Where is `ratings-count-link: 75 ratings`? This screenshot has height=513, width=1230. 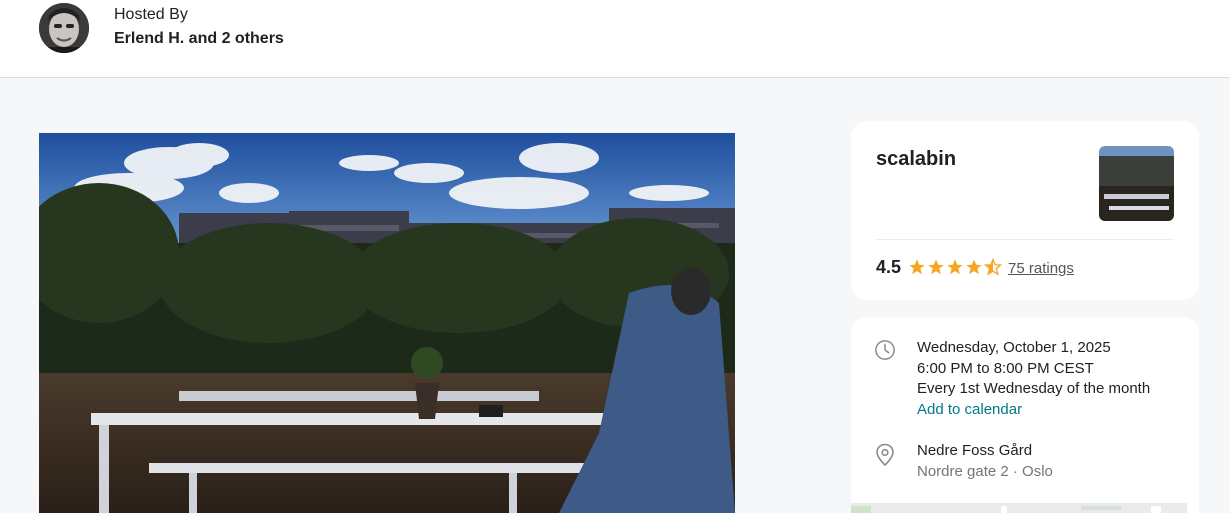 ratings-count-link: 75 ratings is located at coordinates (1041, 268).